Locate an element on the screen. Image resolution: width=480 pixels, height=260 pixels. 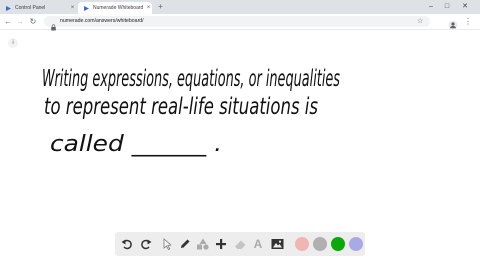
select-icon is located at coordinates (167, 244).